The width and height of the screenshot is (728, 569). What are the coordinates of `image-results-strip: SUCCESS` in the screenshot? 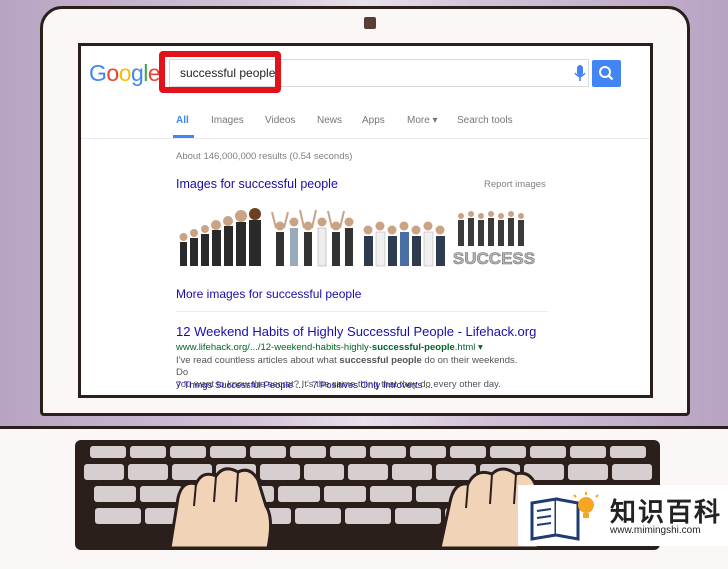 It's located at (356, 240).